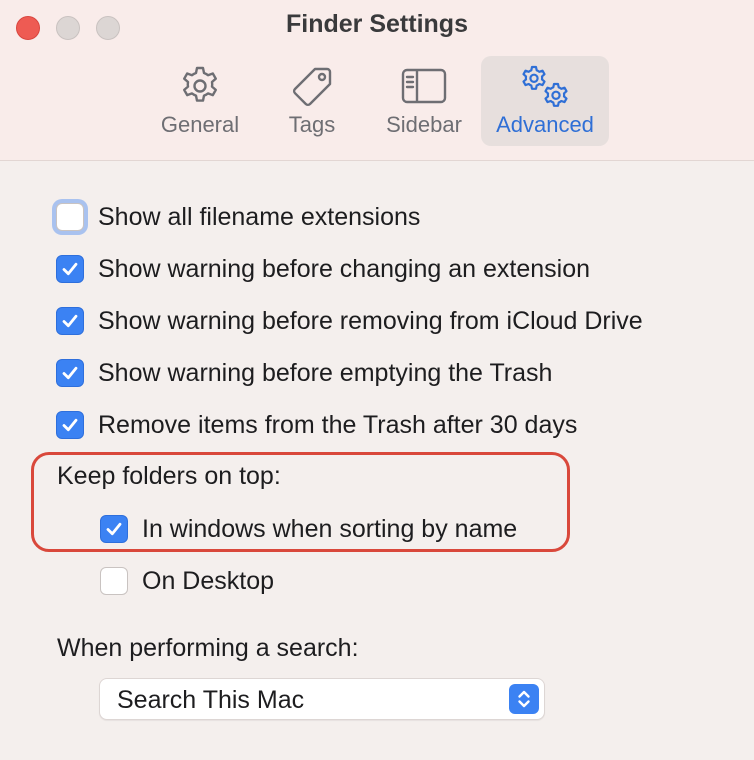  What do you see at coordinates (114, 581) in the screenshot?
I see `folders-on-desktop-checkbox` at bounding box center [114, 581].